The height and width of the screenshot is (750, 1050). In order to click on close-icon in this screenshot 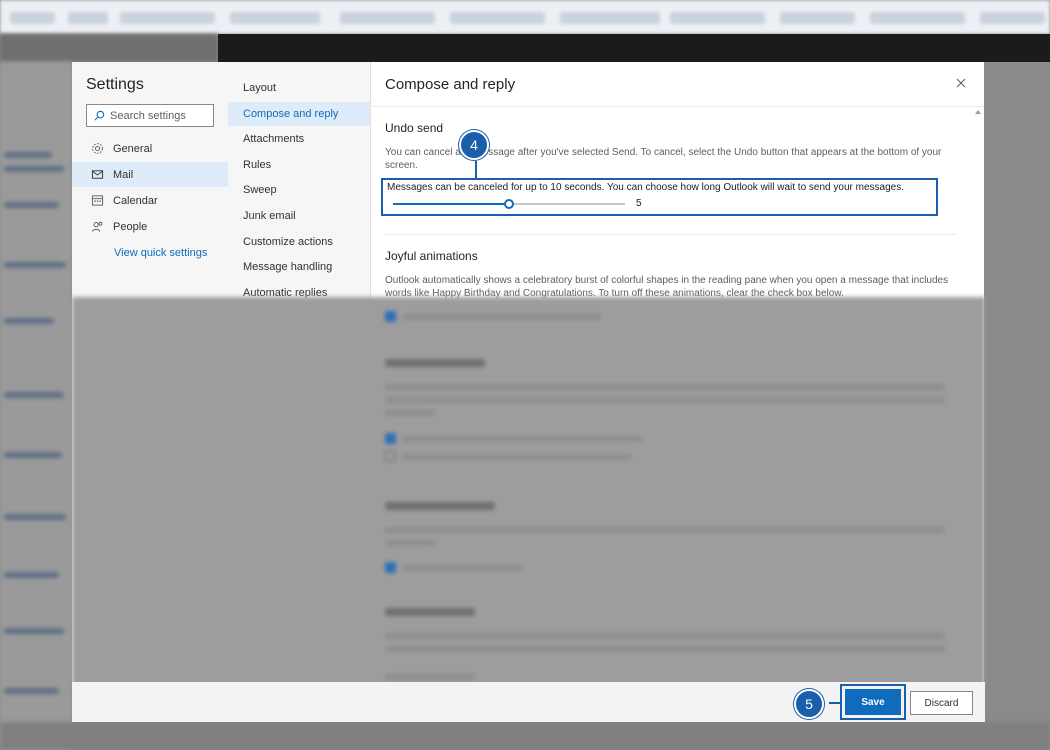, I will do `click(961, 83)`.